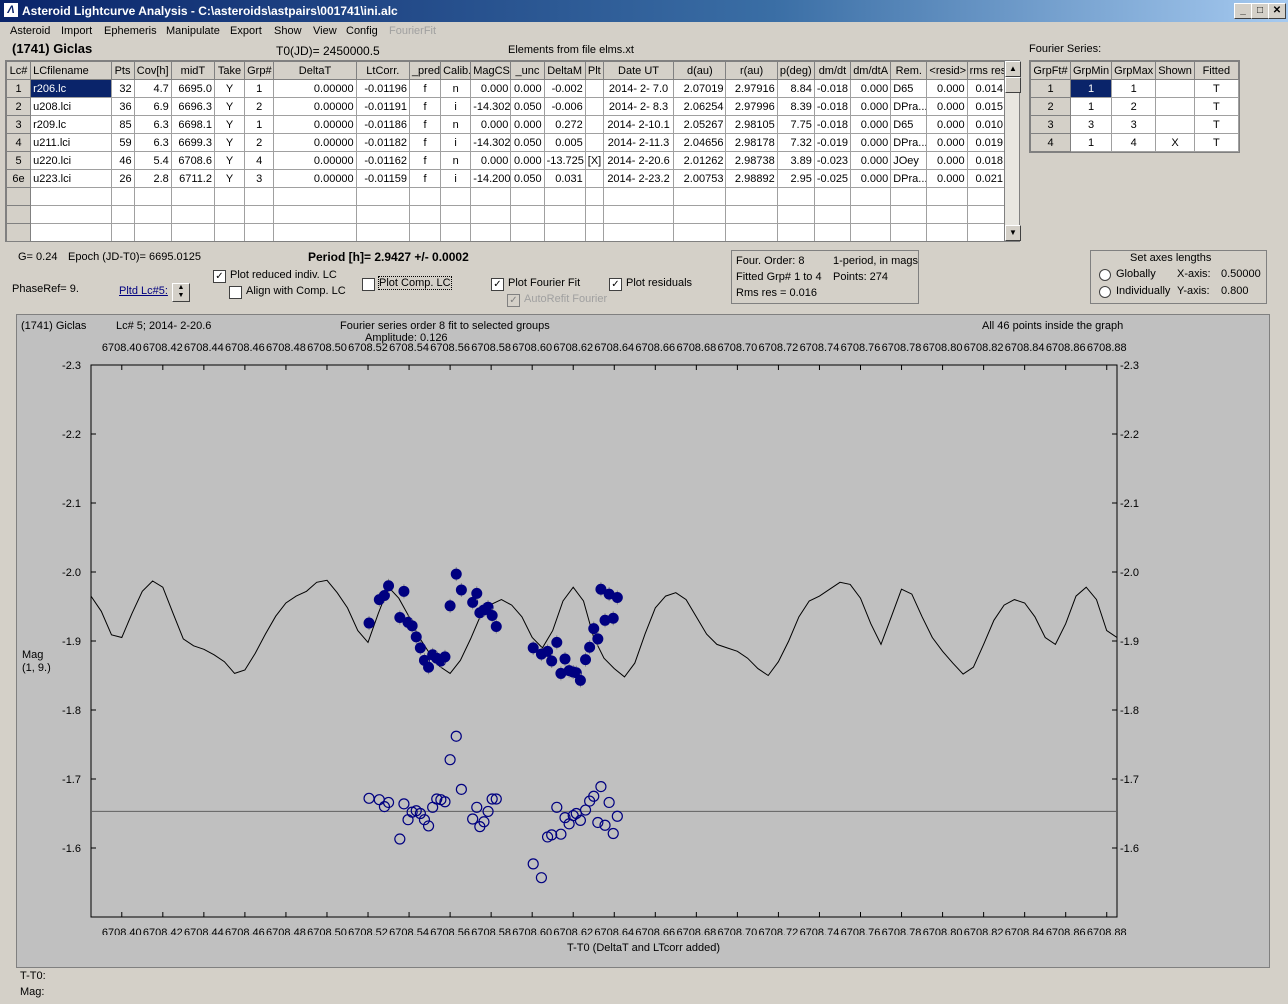 The image size is (1288, 1004). What do you see at coordinates (456, 142) in the screenshot?
I see `lc-cell: i` at bounding box center [456, 142].